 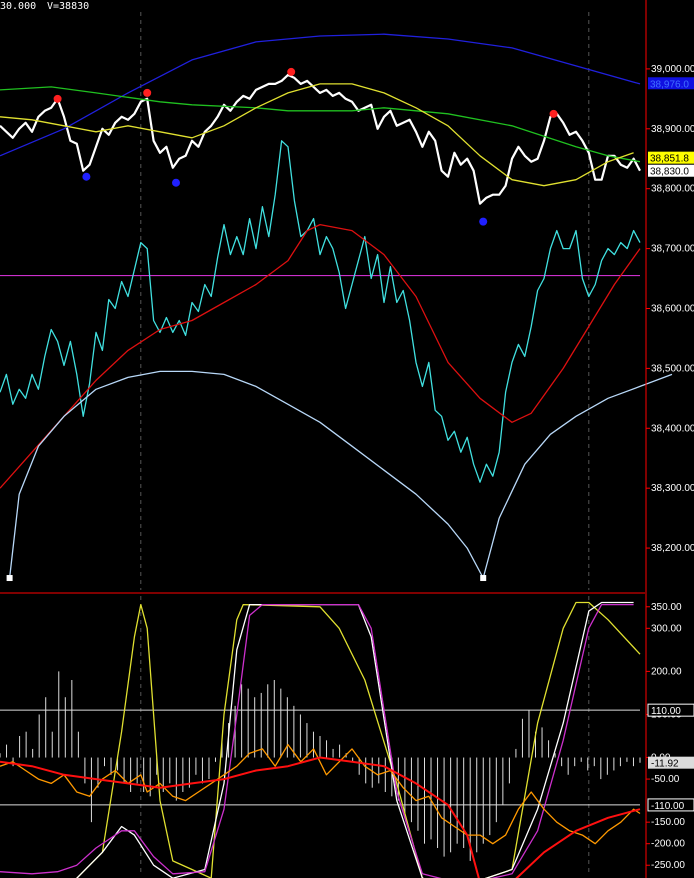 What do you see at coordinates (672, 308) in the screenshot?
I see `y-tick-label: 38,600.00` at bounding box center [672, 308].